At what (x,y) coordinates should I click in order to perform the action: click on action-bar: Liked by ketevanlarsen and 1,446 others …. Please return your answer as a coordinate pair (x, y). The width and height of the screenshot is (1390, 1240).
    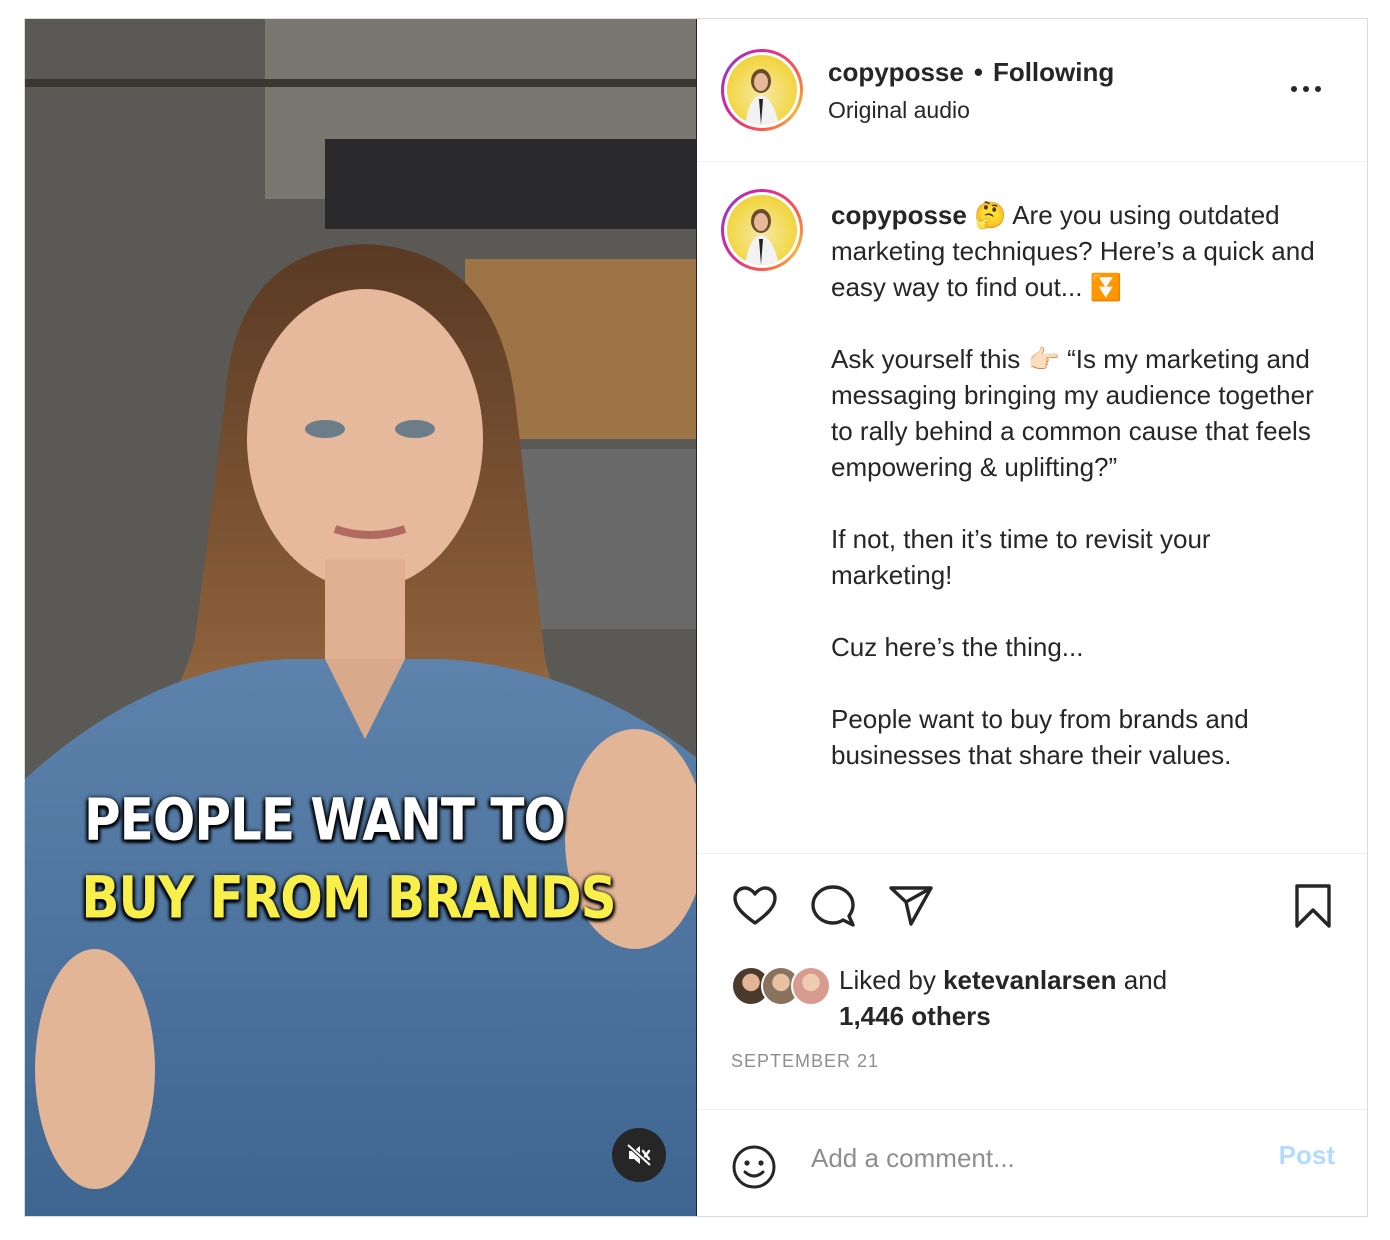
    Looking at the image, I should click on (1032, 981).